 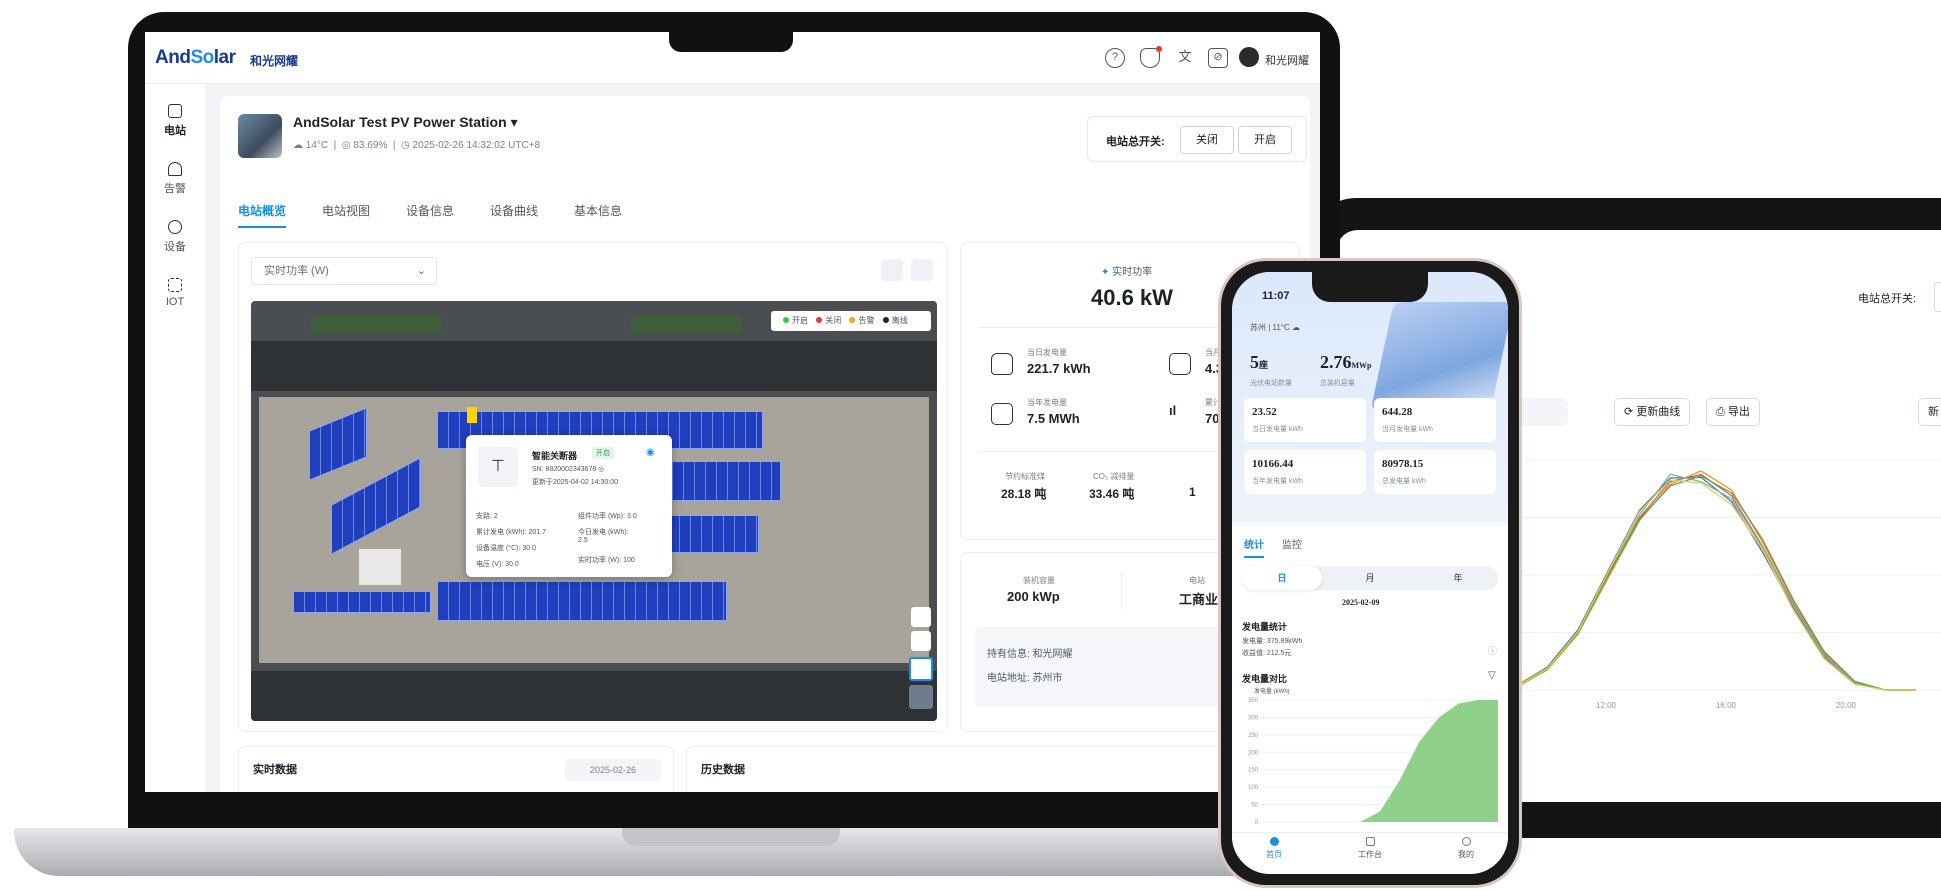 I want to click on tile-label: 当月发电量 kWh, so click(x=1407, y=429).